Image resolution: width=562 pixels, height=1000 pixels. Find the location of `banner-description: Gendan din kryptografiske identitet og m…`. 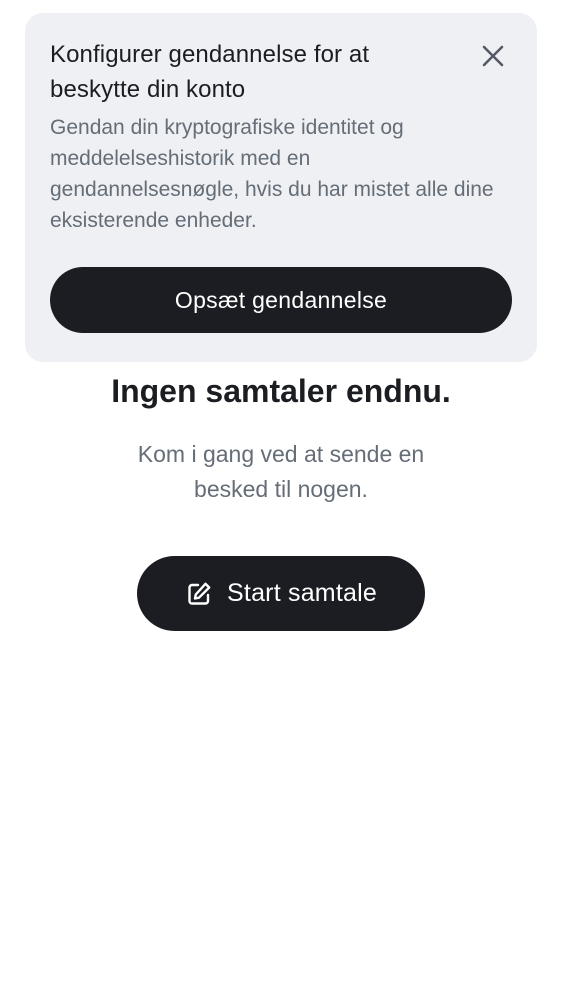

banner-description: Gendan din kryptografiske identitet og m… is located at coordinates (272, 174).